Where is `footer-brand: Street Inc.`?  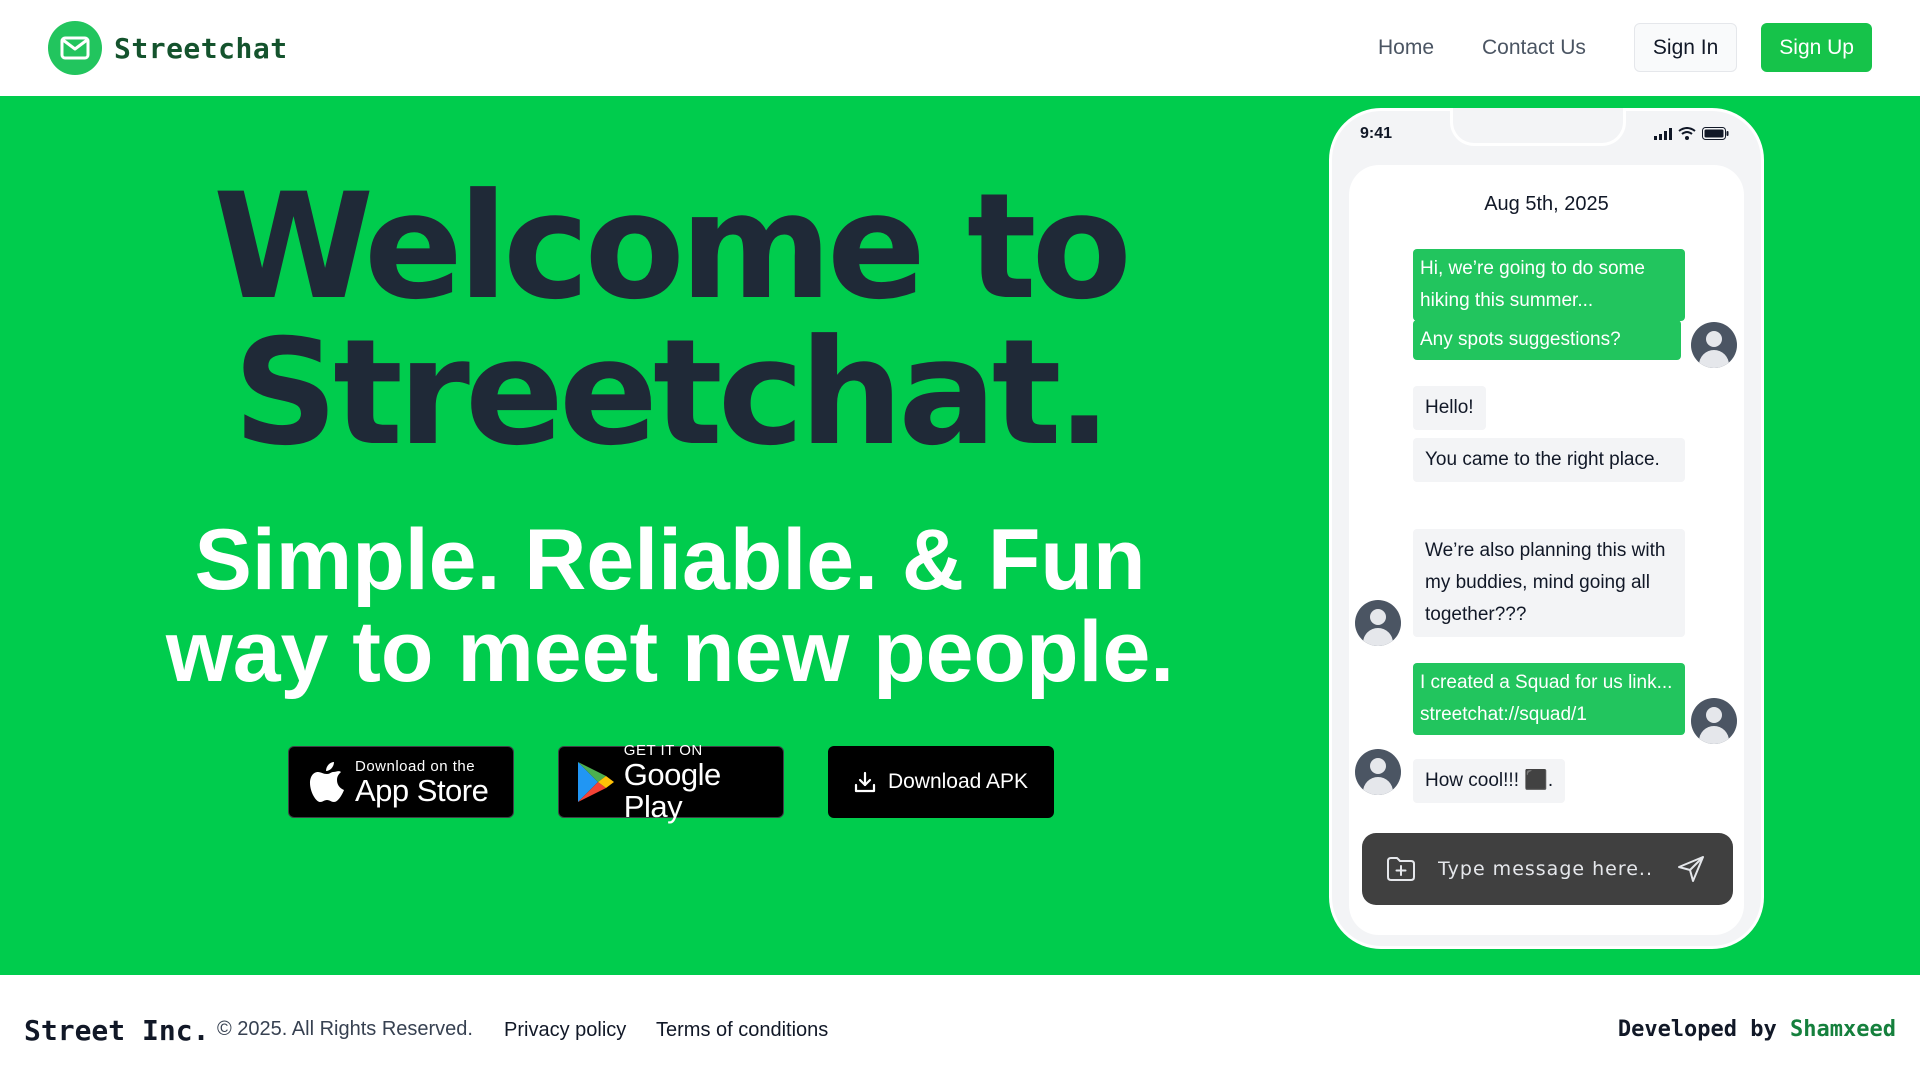 footer-brand: Street Inc. is located at coordinates (117, 1030).